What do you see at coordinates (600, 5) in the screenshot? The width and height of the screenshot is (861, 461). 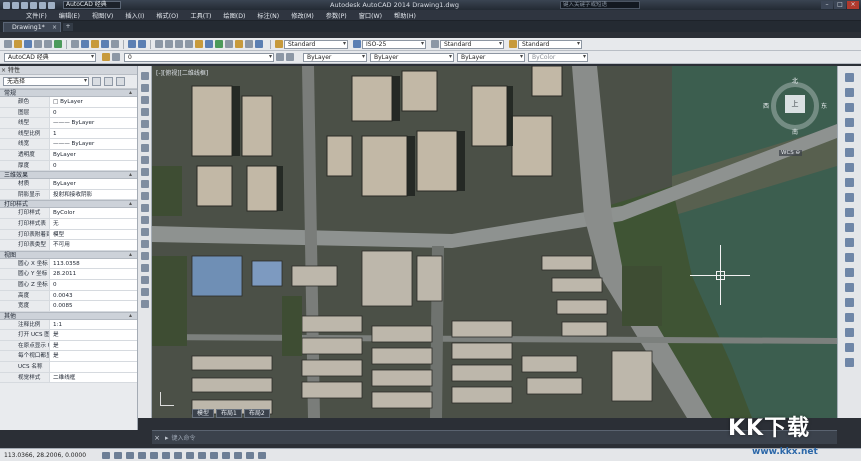 I see `search-input: 键入关键字或短语` at bounding box center [600, 5].